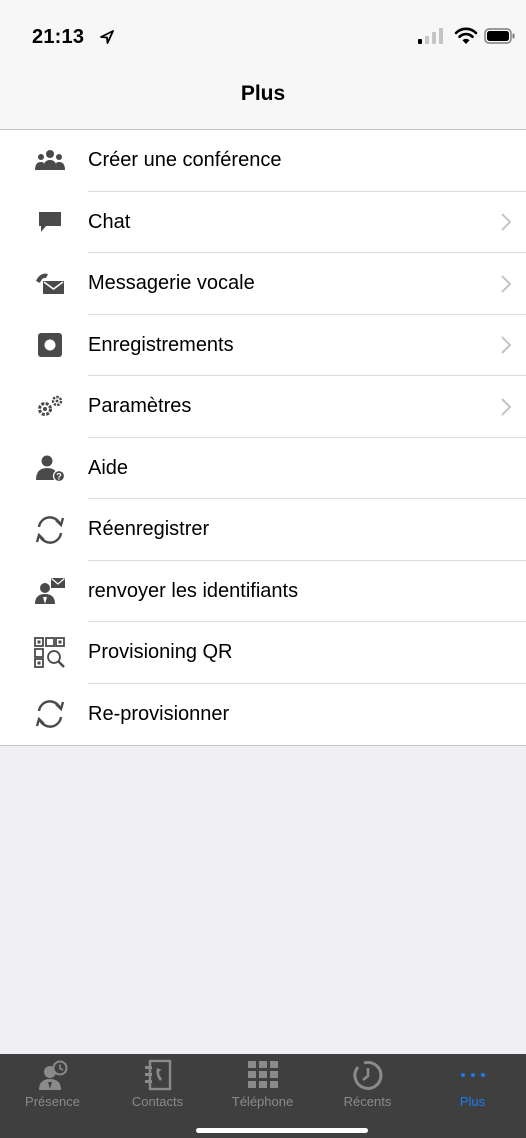 The image size is (526, 1138). Describe the element at coordinates (367, 1101) in the screenshot. I see `tab-label: Récents` at that location.